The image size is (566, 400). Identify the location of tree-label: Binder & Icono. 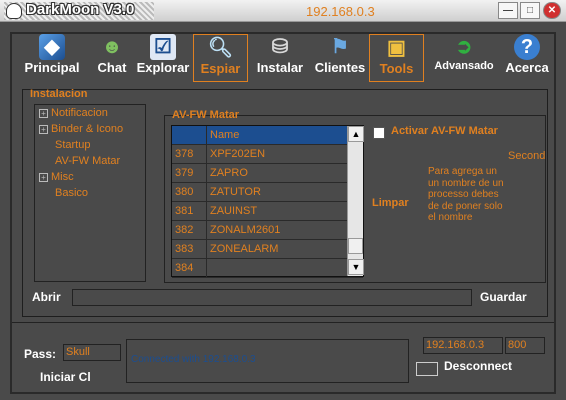
(87, 129).